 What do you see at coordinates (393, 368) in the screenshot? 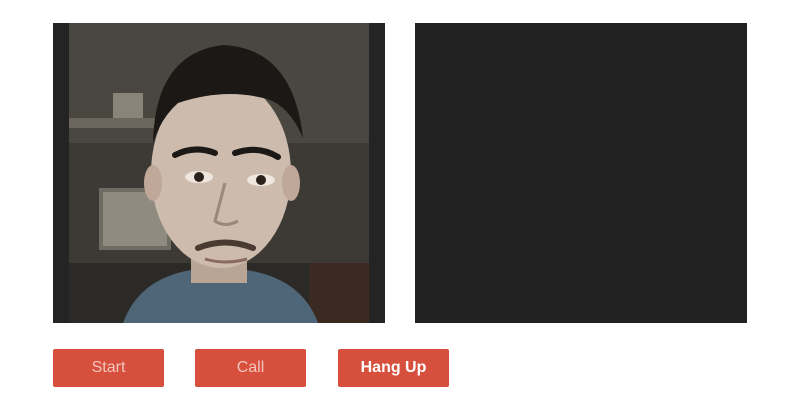
I see `hang-up-button: Hang Up` at bounding box center [393, 368].